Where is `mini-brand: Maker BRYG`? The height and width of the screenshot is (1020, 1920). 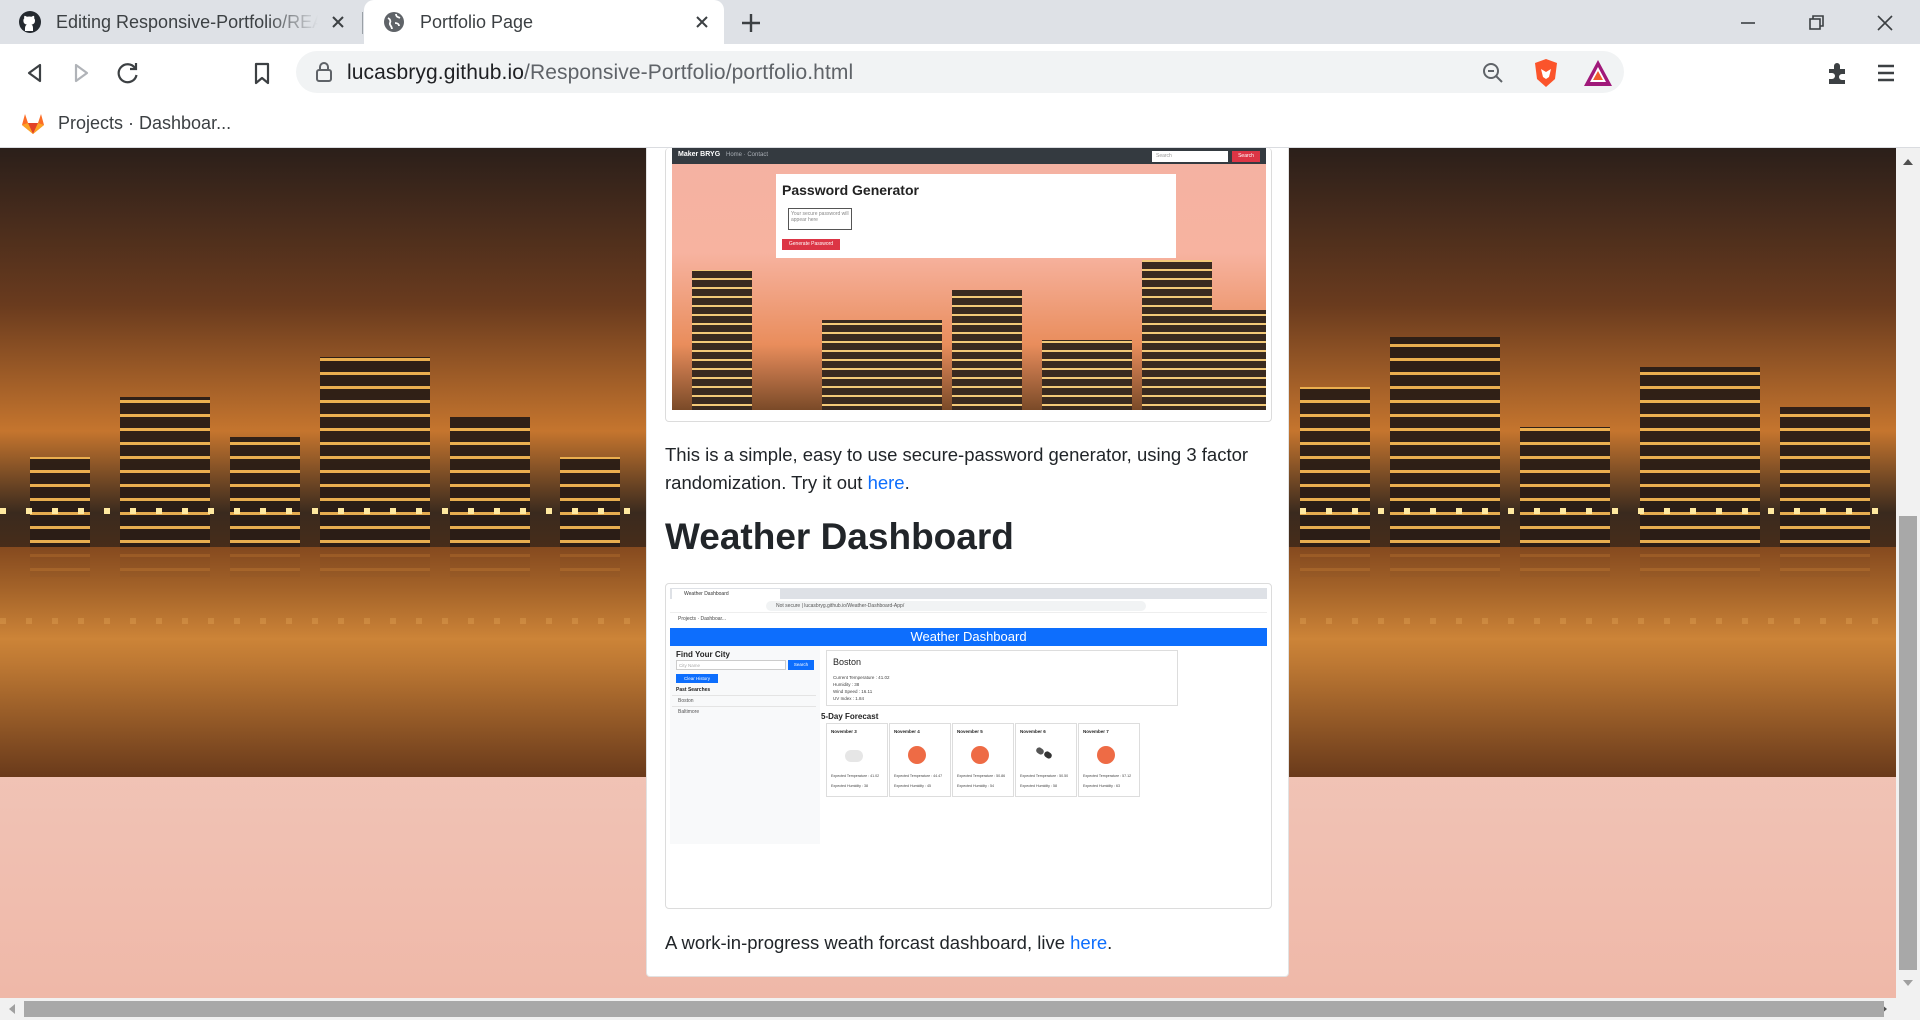
mini-brand: Maker BRYG is located at coordinates (699, 154).